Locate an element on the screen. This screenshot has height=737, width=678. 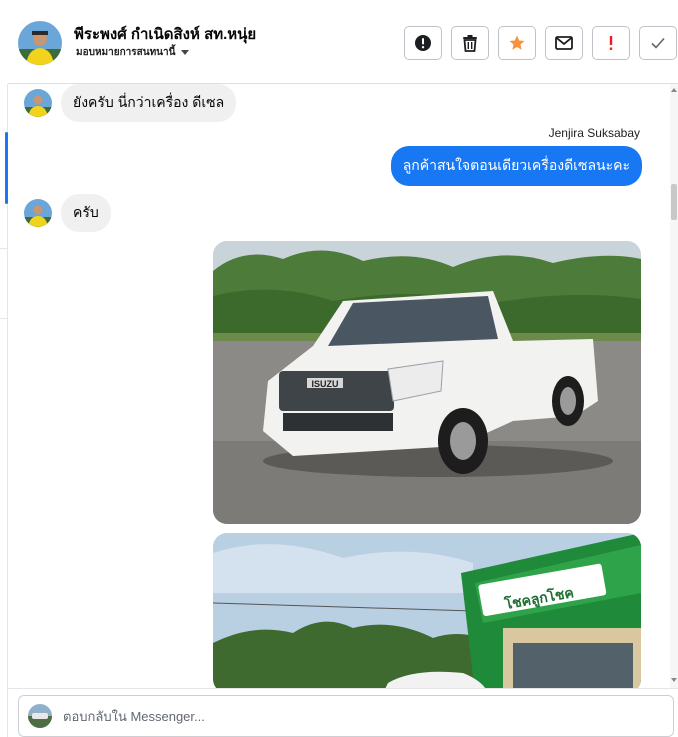
reply-composer is located at coordinates (346, 716).